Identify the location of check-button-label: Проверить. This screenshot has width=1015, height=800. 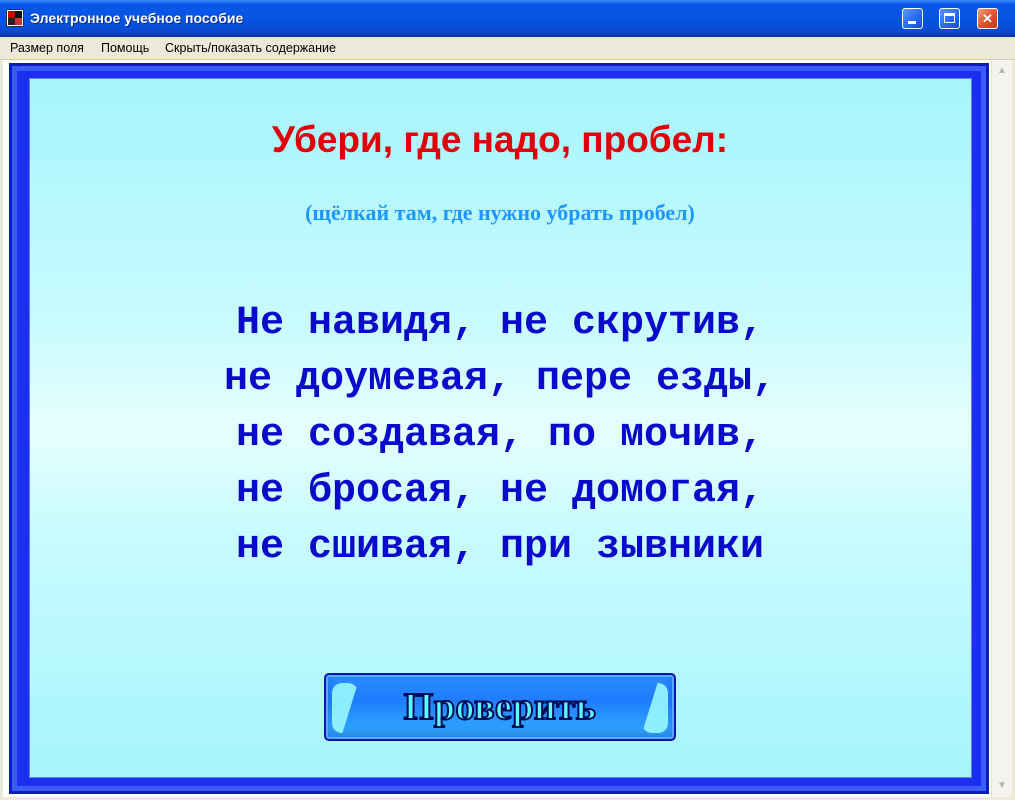
(500, 707).